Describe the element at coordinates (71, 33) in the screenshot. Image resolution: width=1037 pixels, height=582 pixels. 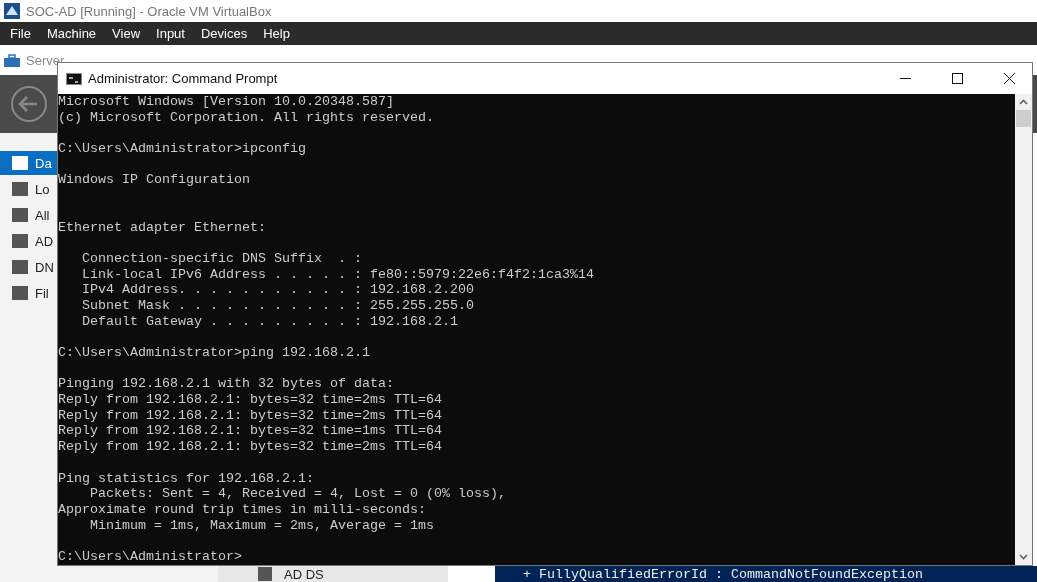
I see `menu-item: Machine` at that location.